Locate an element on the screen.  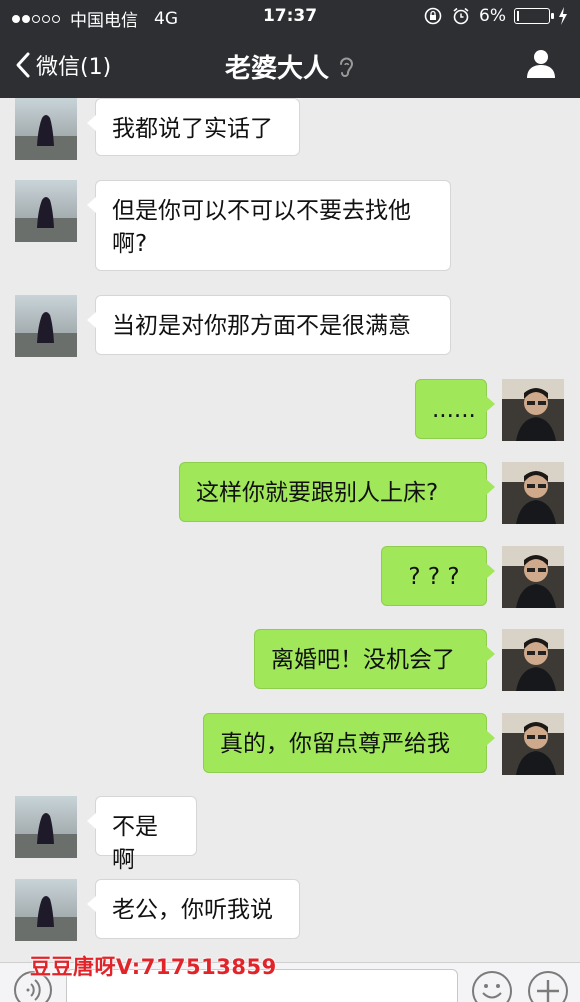
message-bubble-out: 这样你就要跟别人上床? is located at coordinates (337, 492).